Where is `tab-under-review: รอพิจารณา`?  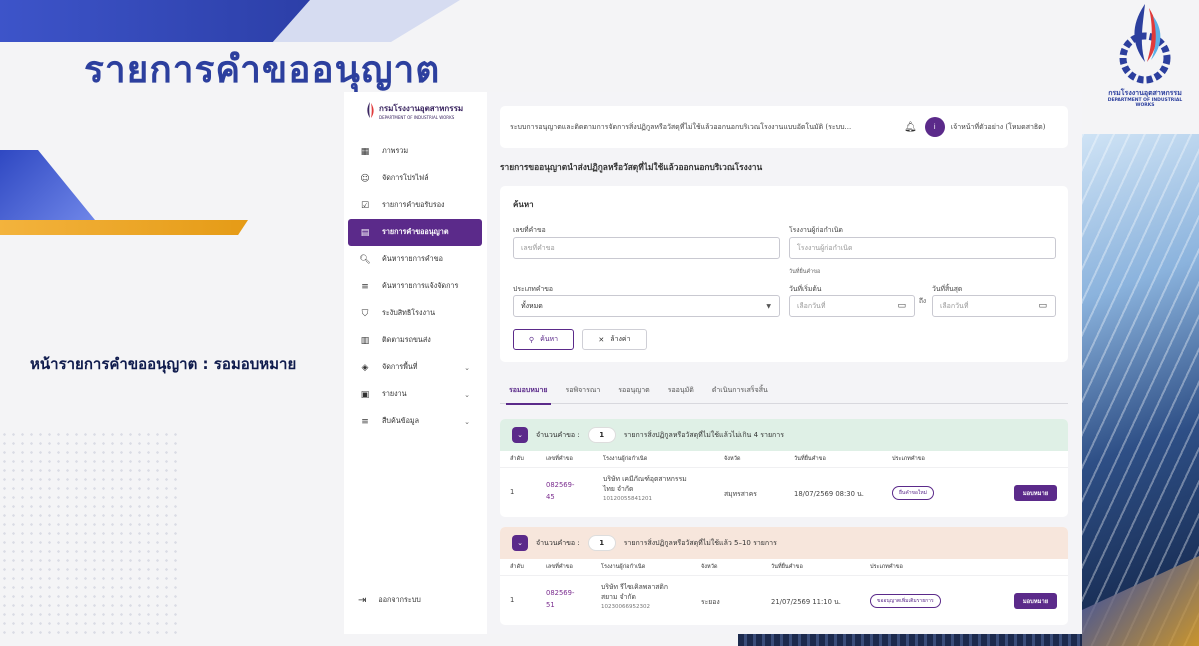
tab-under-review: รอพิจารณา is located at coordinates (583, 390).